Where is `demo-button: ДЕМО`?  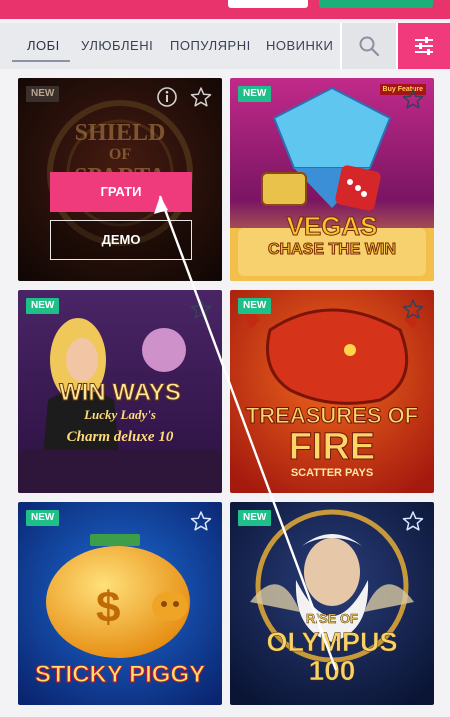
demo-button: ДЕМО is located at coordinates (121, 240).